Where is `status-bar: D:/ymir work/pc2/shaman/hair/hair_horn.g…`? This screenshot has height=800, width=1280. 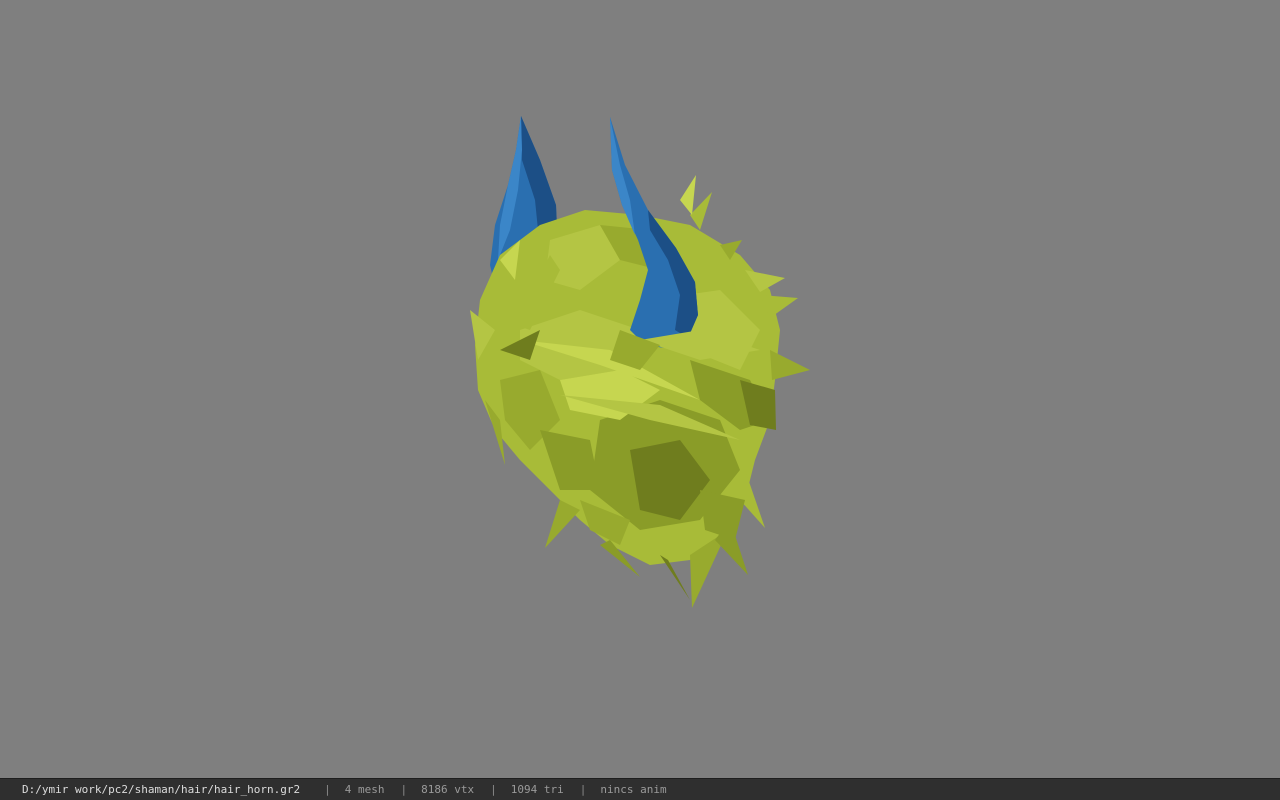 status-bar: D:/ymir work/pc2/shaman/hair/hair_horn.g… is located at coordinates (640, 789).